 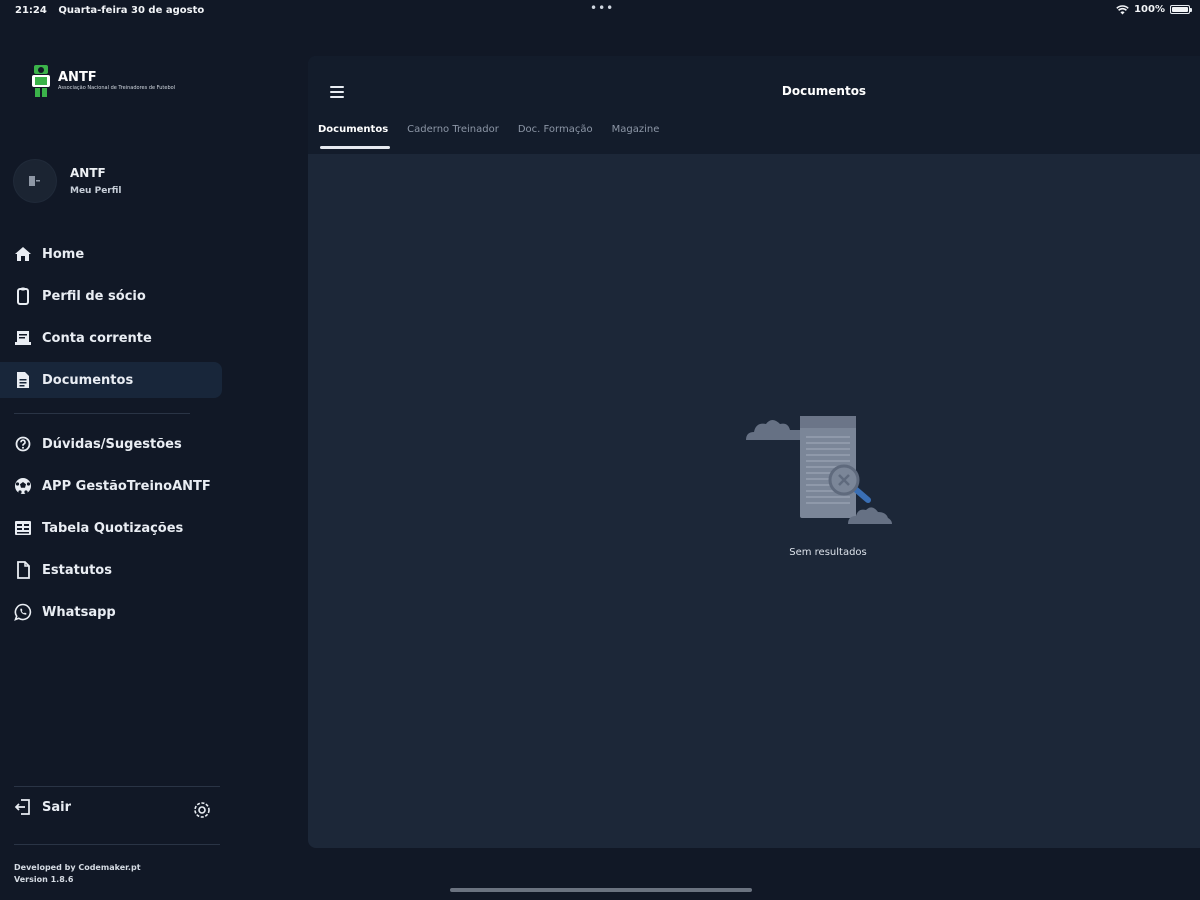 I want to click on tab-caderno-treinador: Caderno Treinador, so click(x=453, y=136).